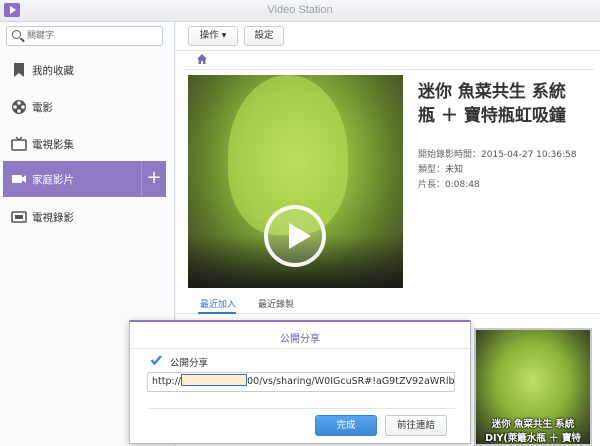 This screenshot has height=446, width=600. What do you see at coordinates (202, 59) in the screenshot?
I see `home-icon` at bounding box center [202, 59].